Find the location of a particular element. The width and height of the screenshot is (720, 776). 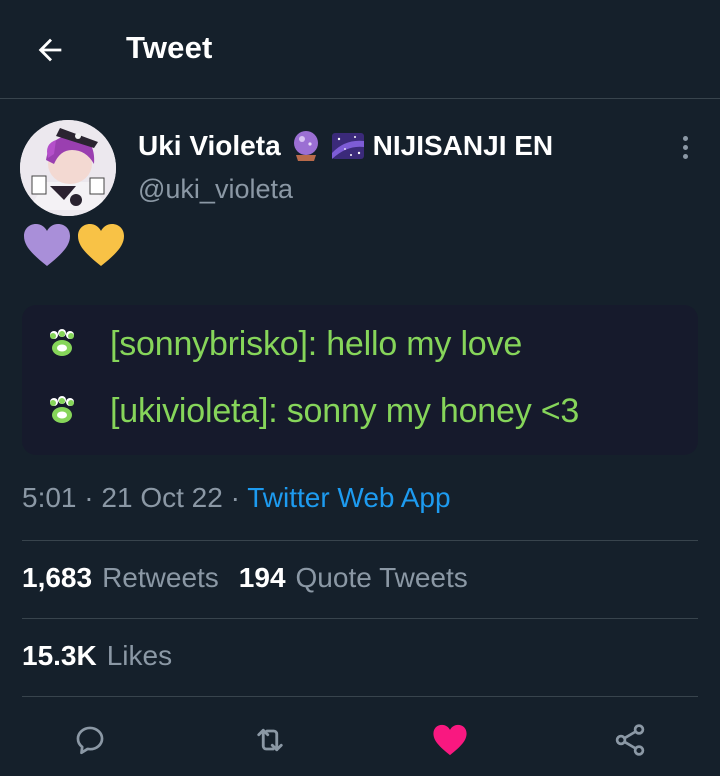

retweets-stat: 1,683 Retweets is located at coordinates (120, 578).